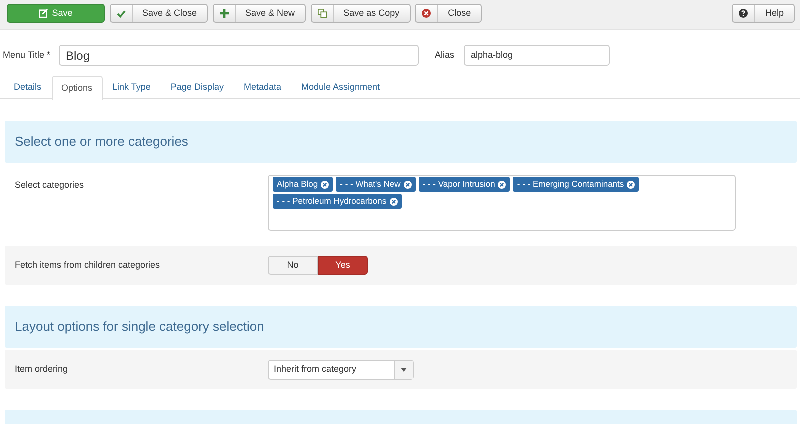 The height and width of the screenshot is (424, 800). I want to click on toolbar-button: Close, so click(448, 13).